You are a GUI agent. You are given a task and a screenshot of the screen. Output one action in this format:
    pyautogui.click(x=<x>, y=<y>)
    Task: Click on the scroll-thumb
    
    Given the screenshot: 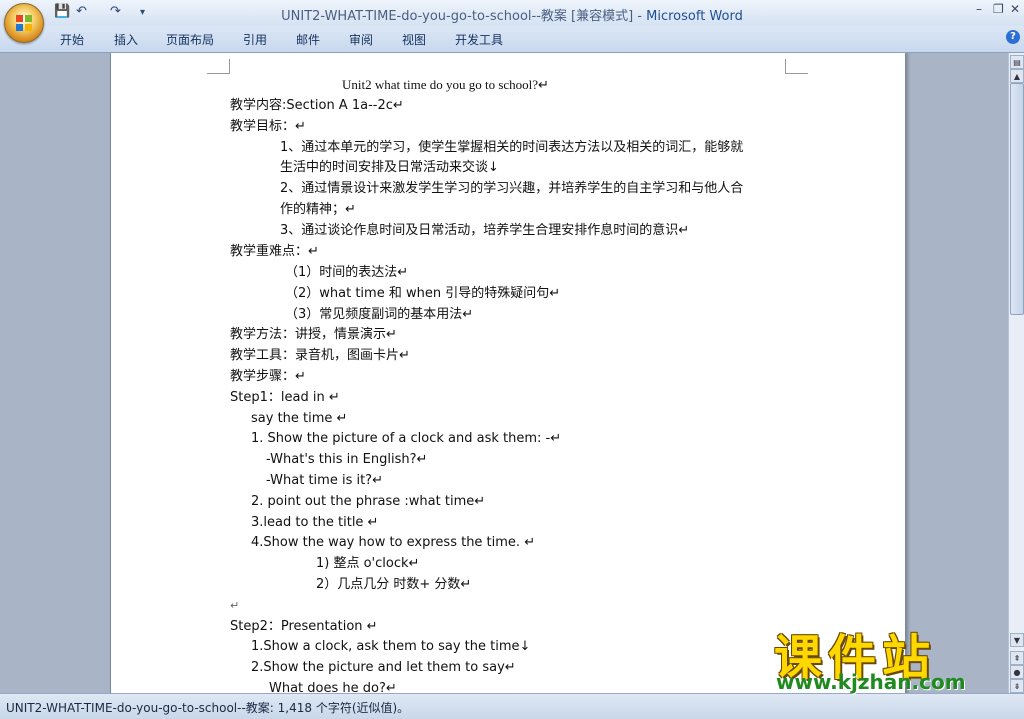 What is the action you would take?
    pyautogui.click(x=1017, y=199)
    